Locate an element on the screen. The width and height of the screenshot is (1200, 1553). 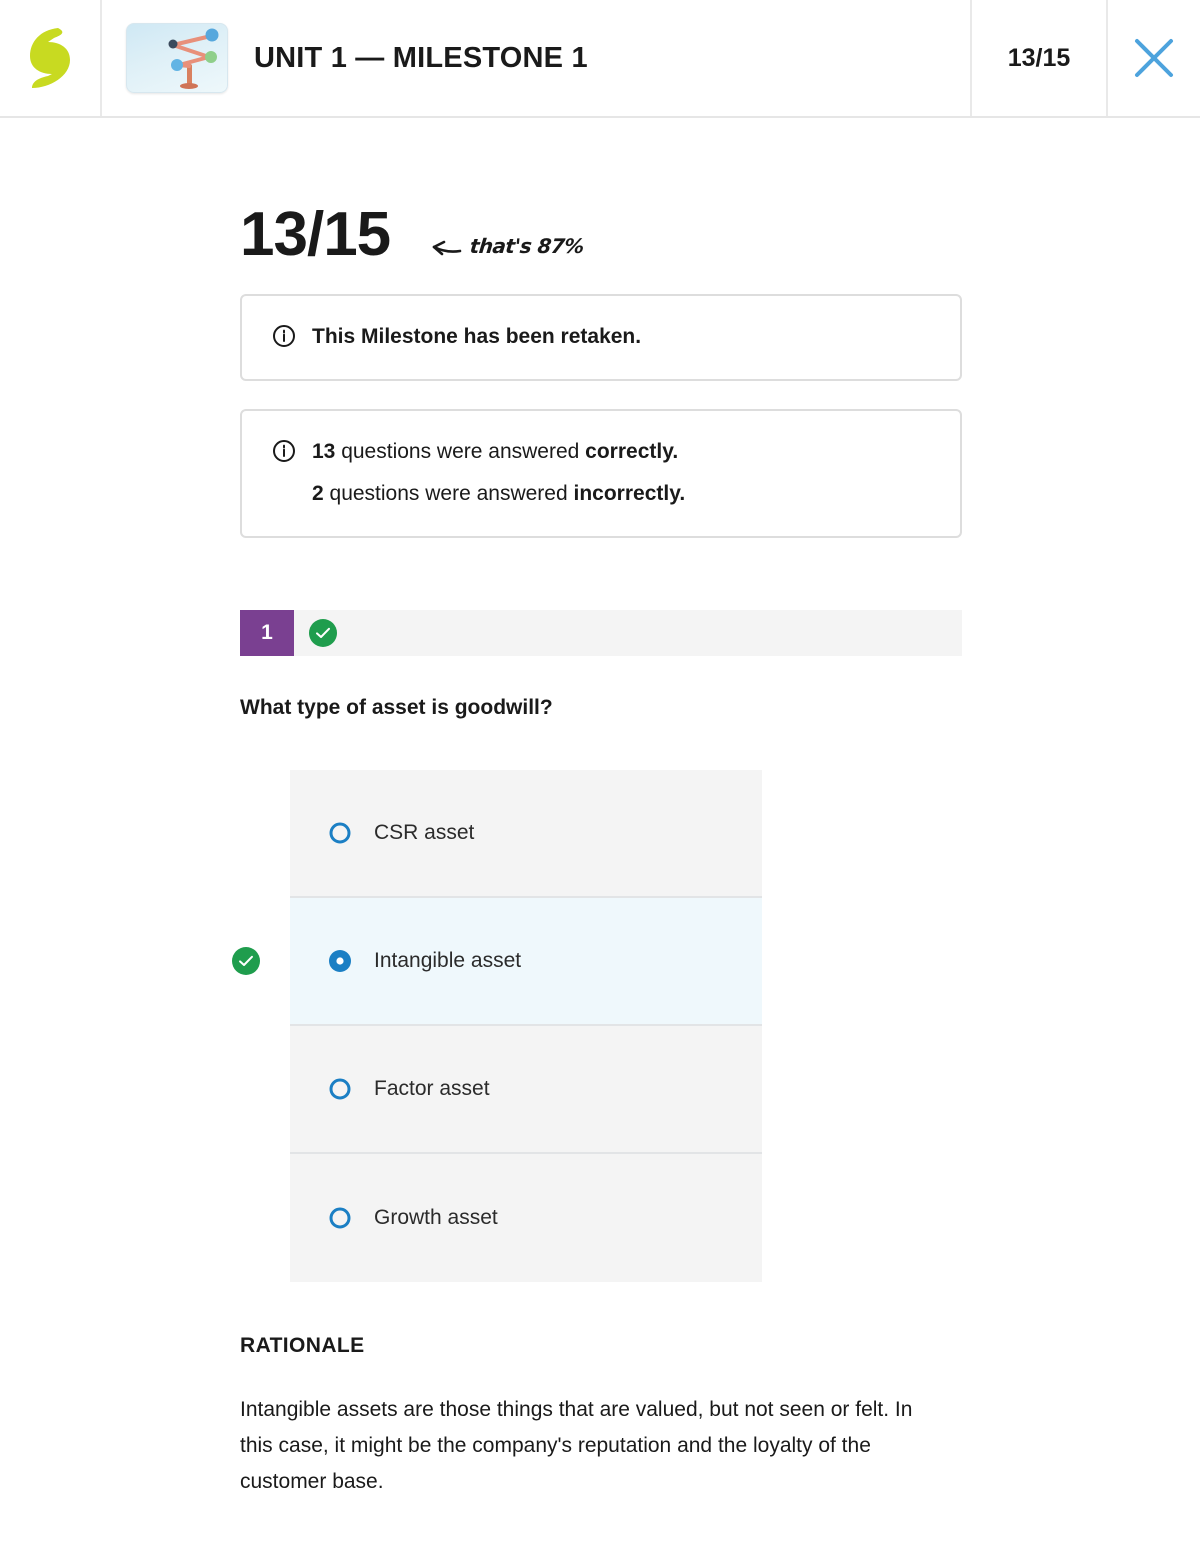
question-text: What type of asset is goodwill? is located at coordinates (396, 707).